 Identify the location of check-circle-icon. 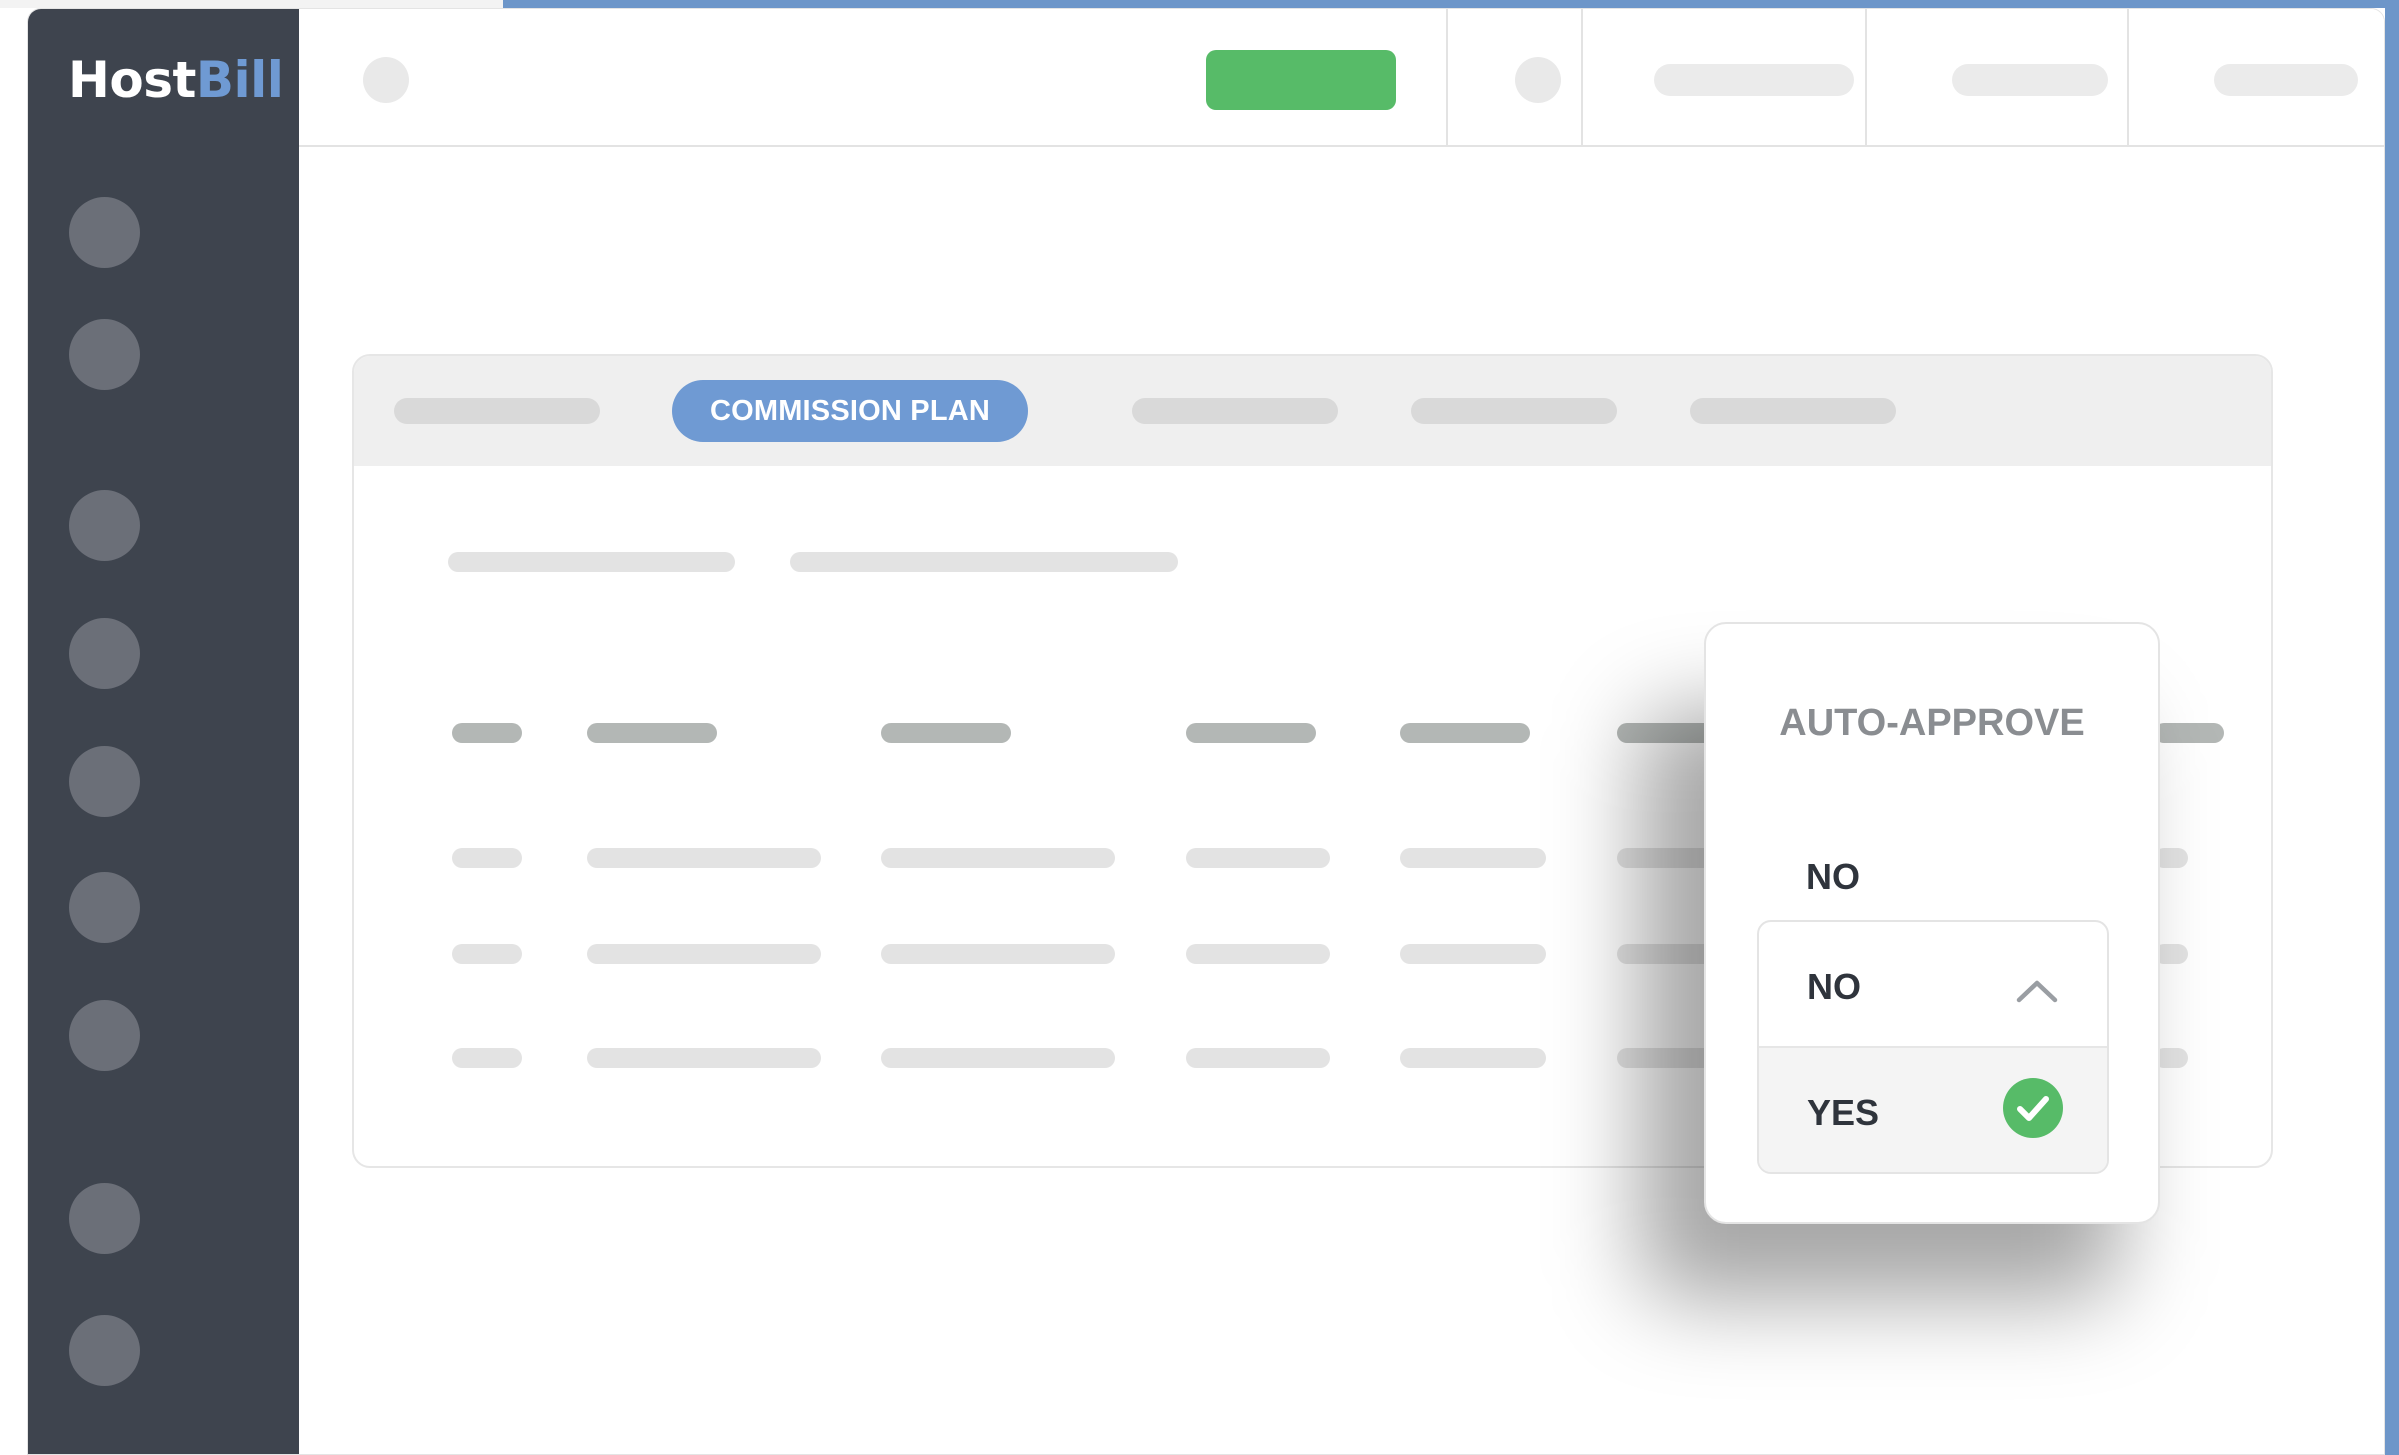
(2033, 1108).